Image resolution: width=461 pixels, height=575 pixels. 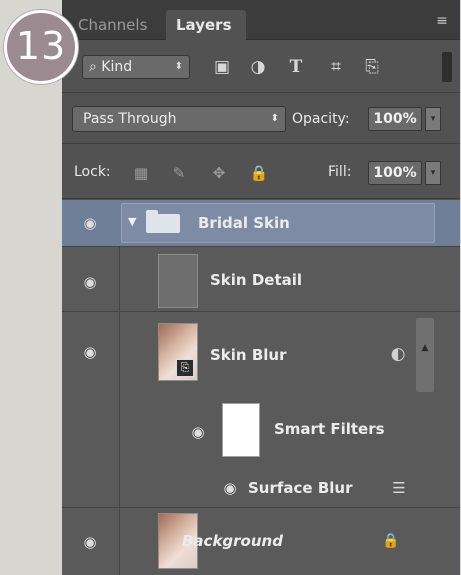 I want to click on blend-mode-value: Pass Through, so click(x=130, y=119).